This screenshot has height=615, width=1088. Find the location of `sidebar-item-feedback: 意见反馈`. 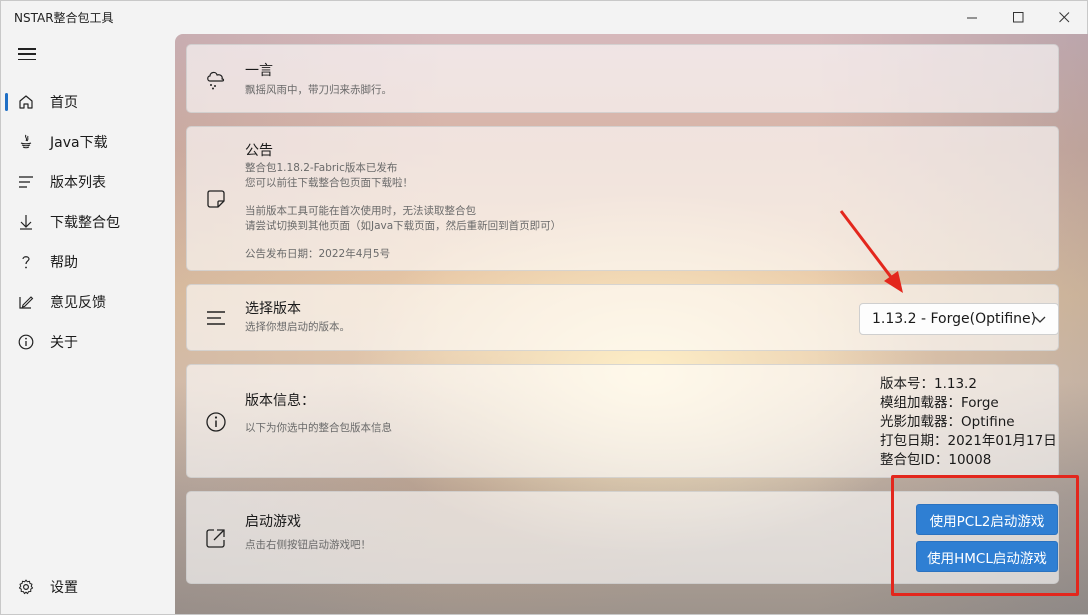

sidebar-item-feedback: 意见反馈 is located at coordinates (88, 302).